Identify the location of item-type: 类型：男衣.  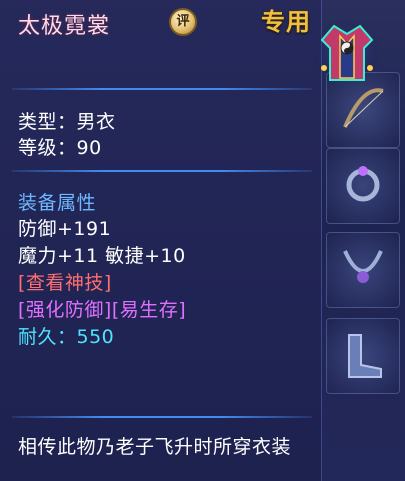
(67, 122).